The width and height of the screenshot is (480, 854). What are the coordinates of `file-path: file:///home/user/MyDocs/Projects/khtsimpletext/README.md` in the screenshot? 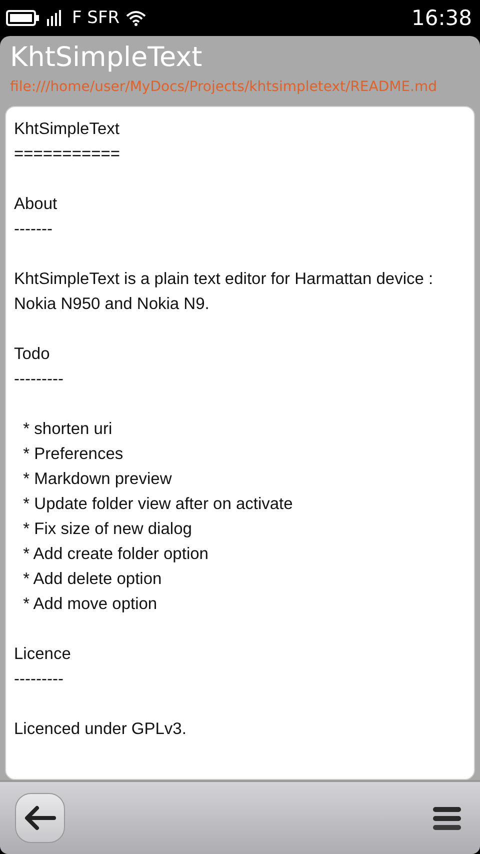 It's located at (224, 87).